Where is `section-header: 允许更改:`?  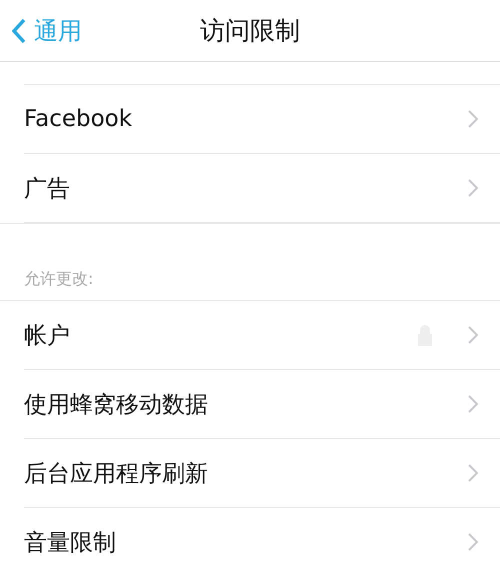 section-header: 允许更改: is located at coordinates (250, 262).